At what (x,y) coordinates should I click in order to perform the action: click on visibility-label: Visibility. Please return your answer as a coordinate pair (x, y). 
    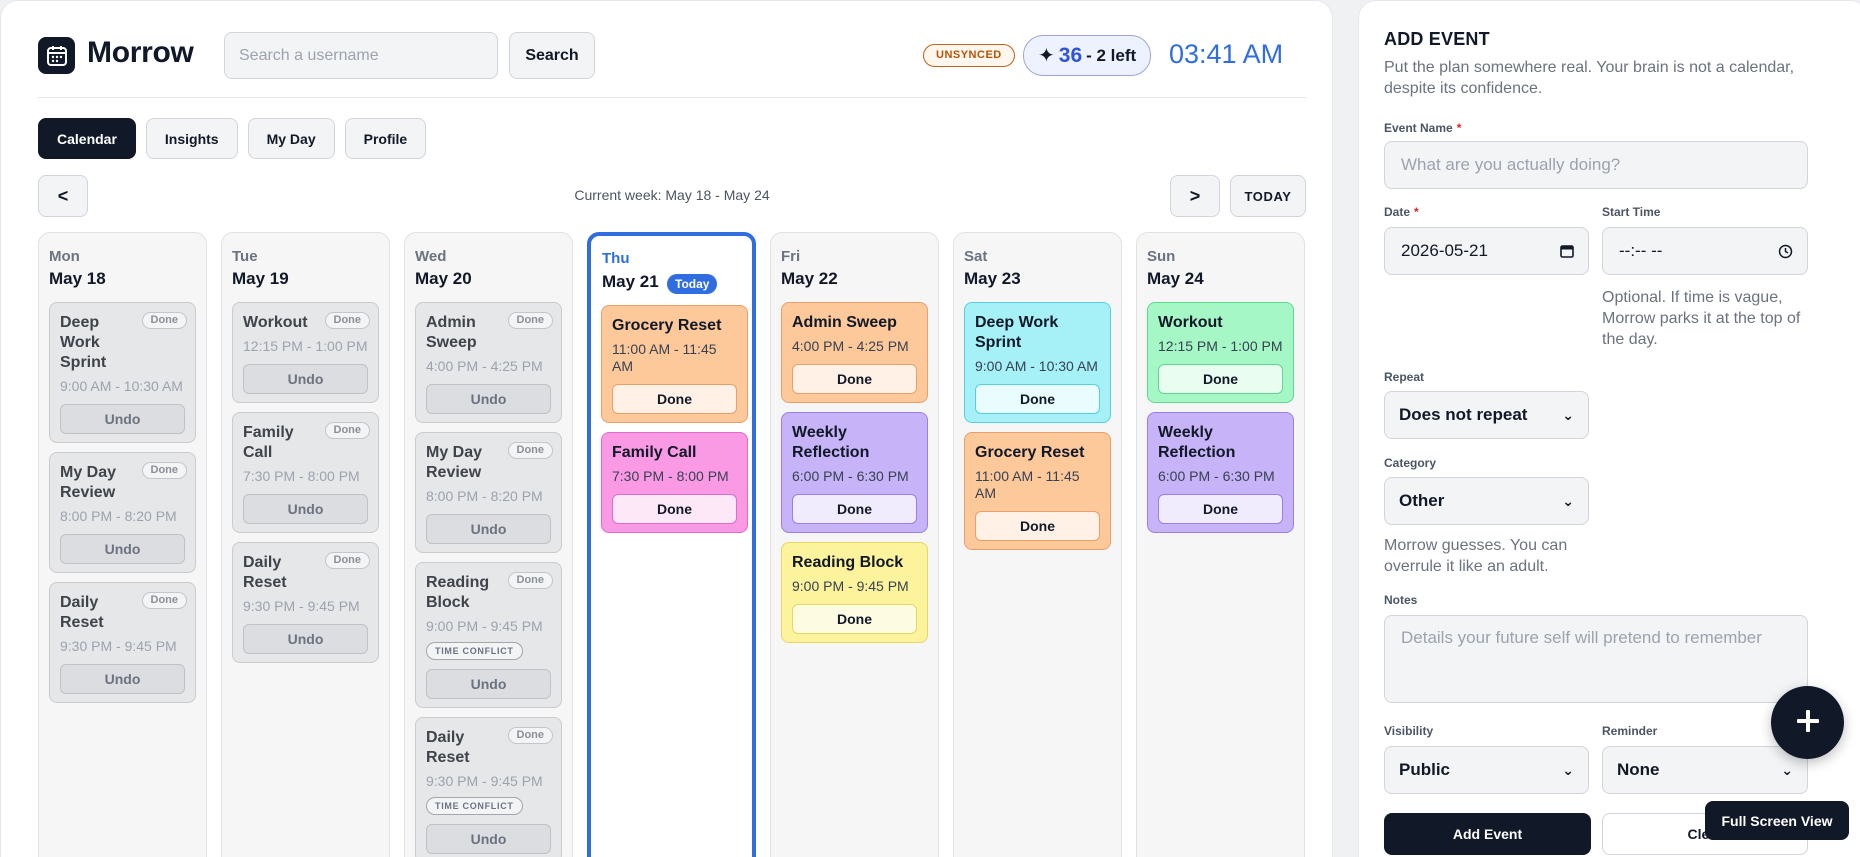
    Looking at the image, I should click on (1409, 731).